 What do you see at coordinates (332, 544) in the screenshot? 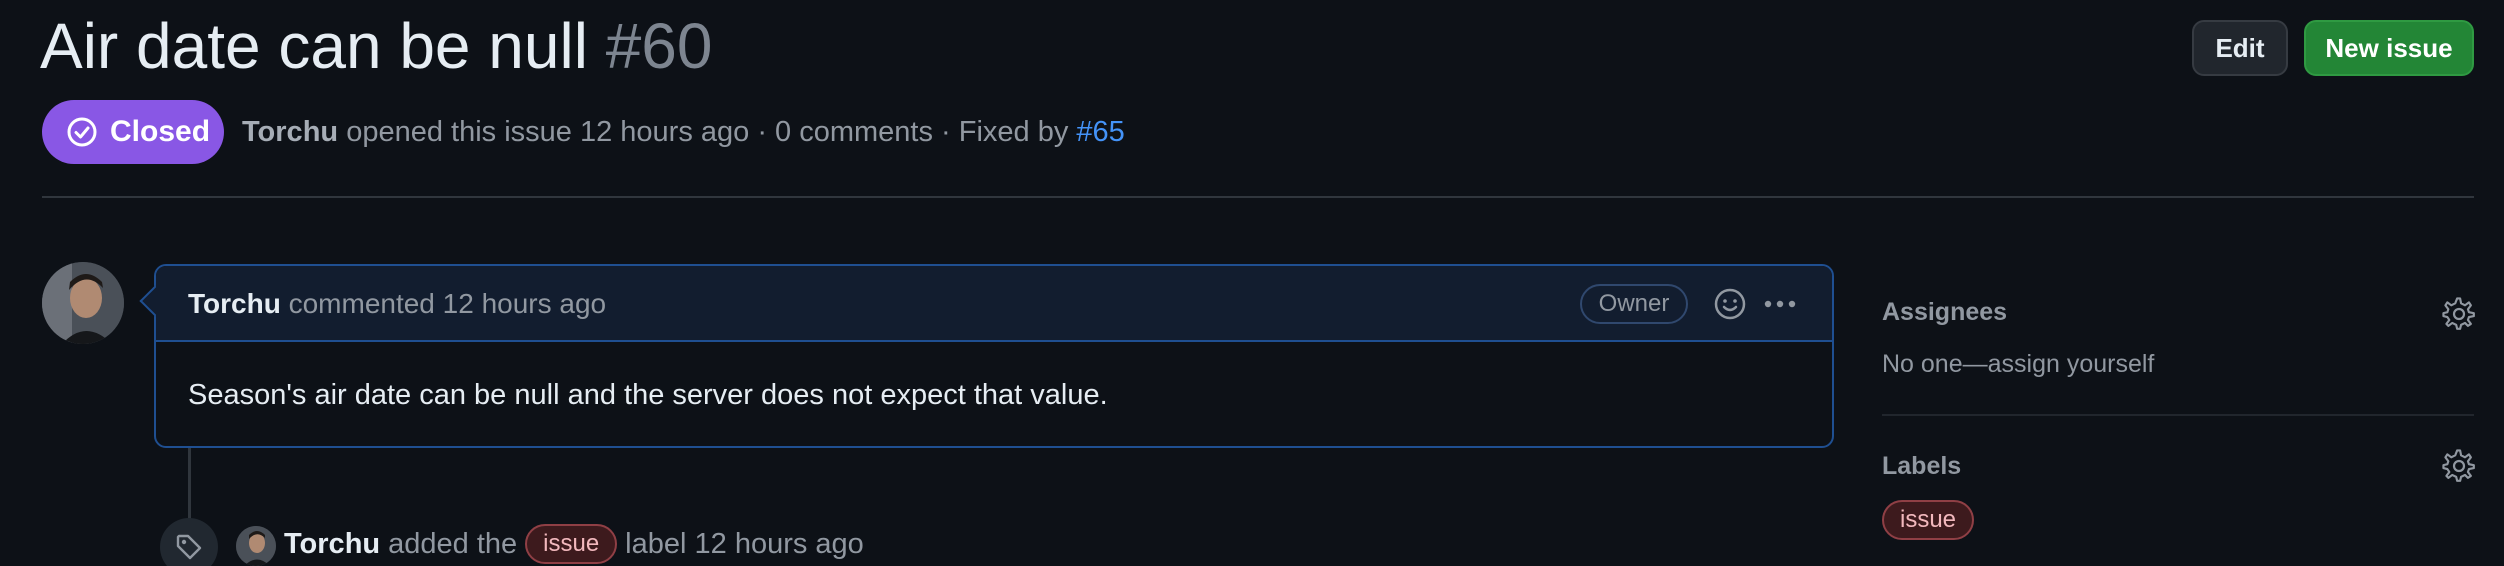
I see `event-author-link: Torchu` at bounding box center [332, 544].